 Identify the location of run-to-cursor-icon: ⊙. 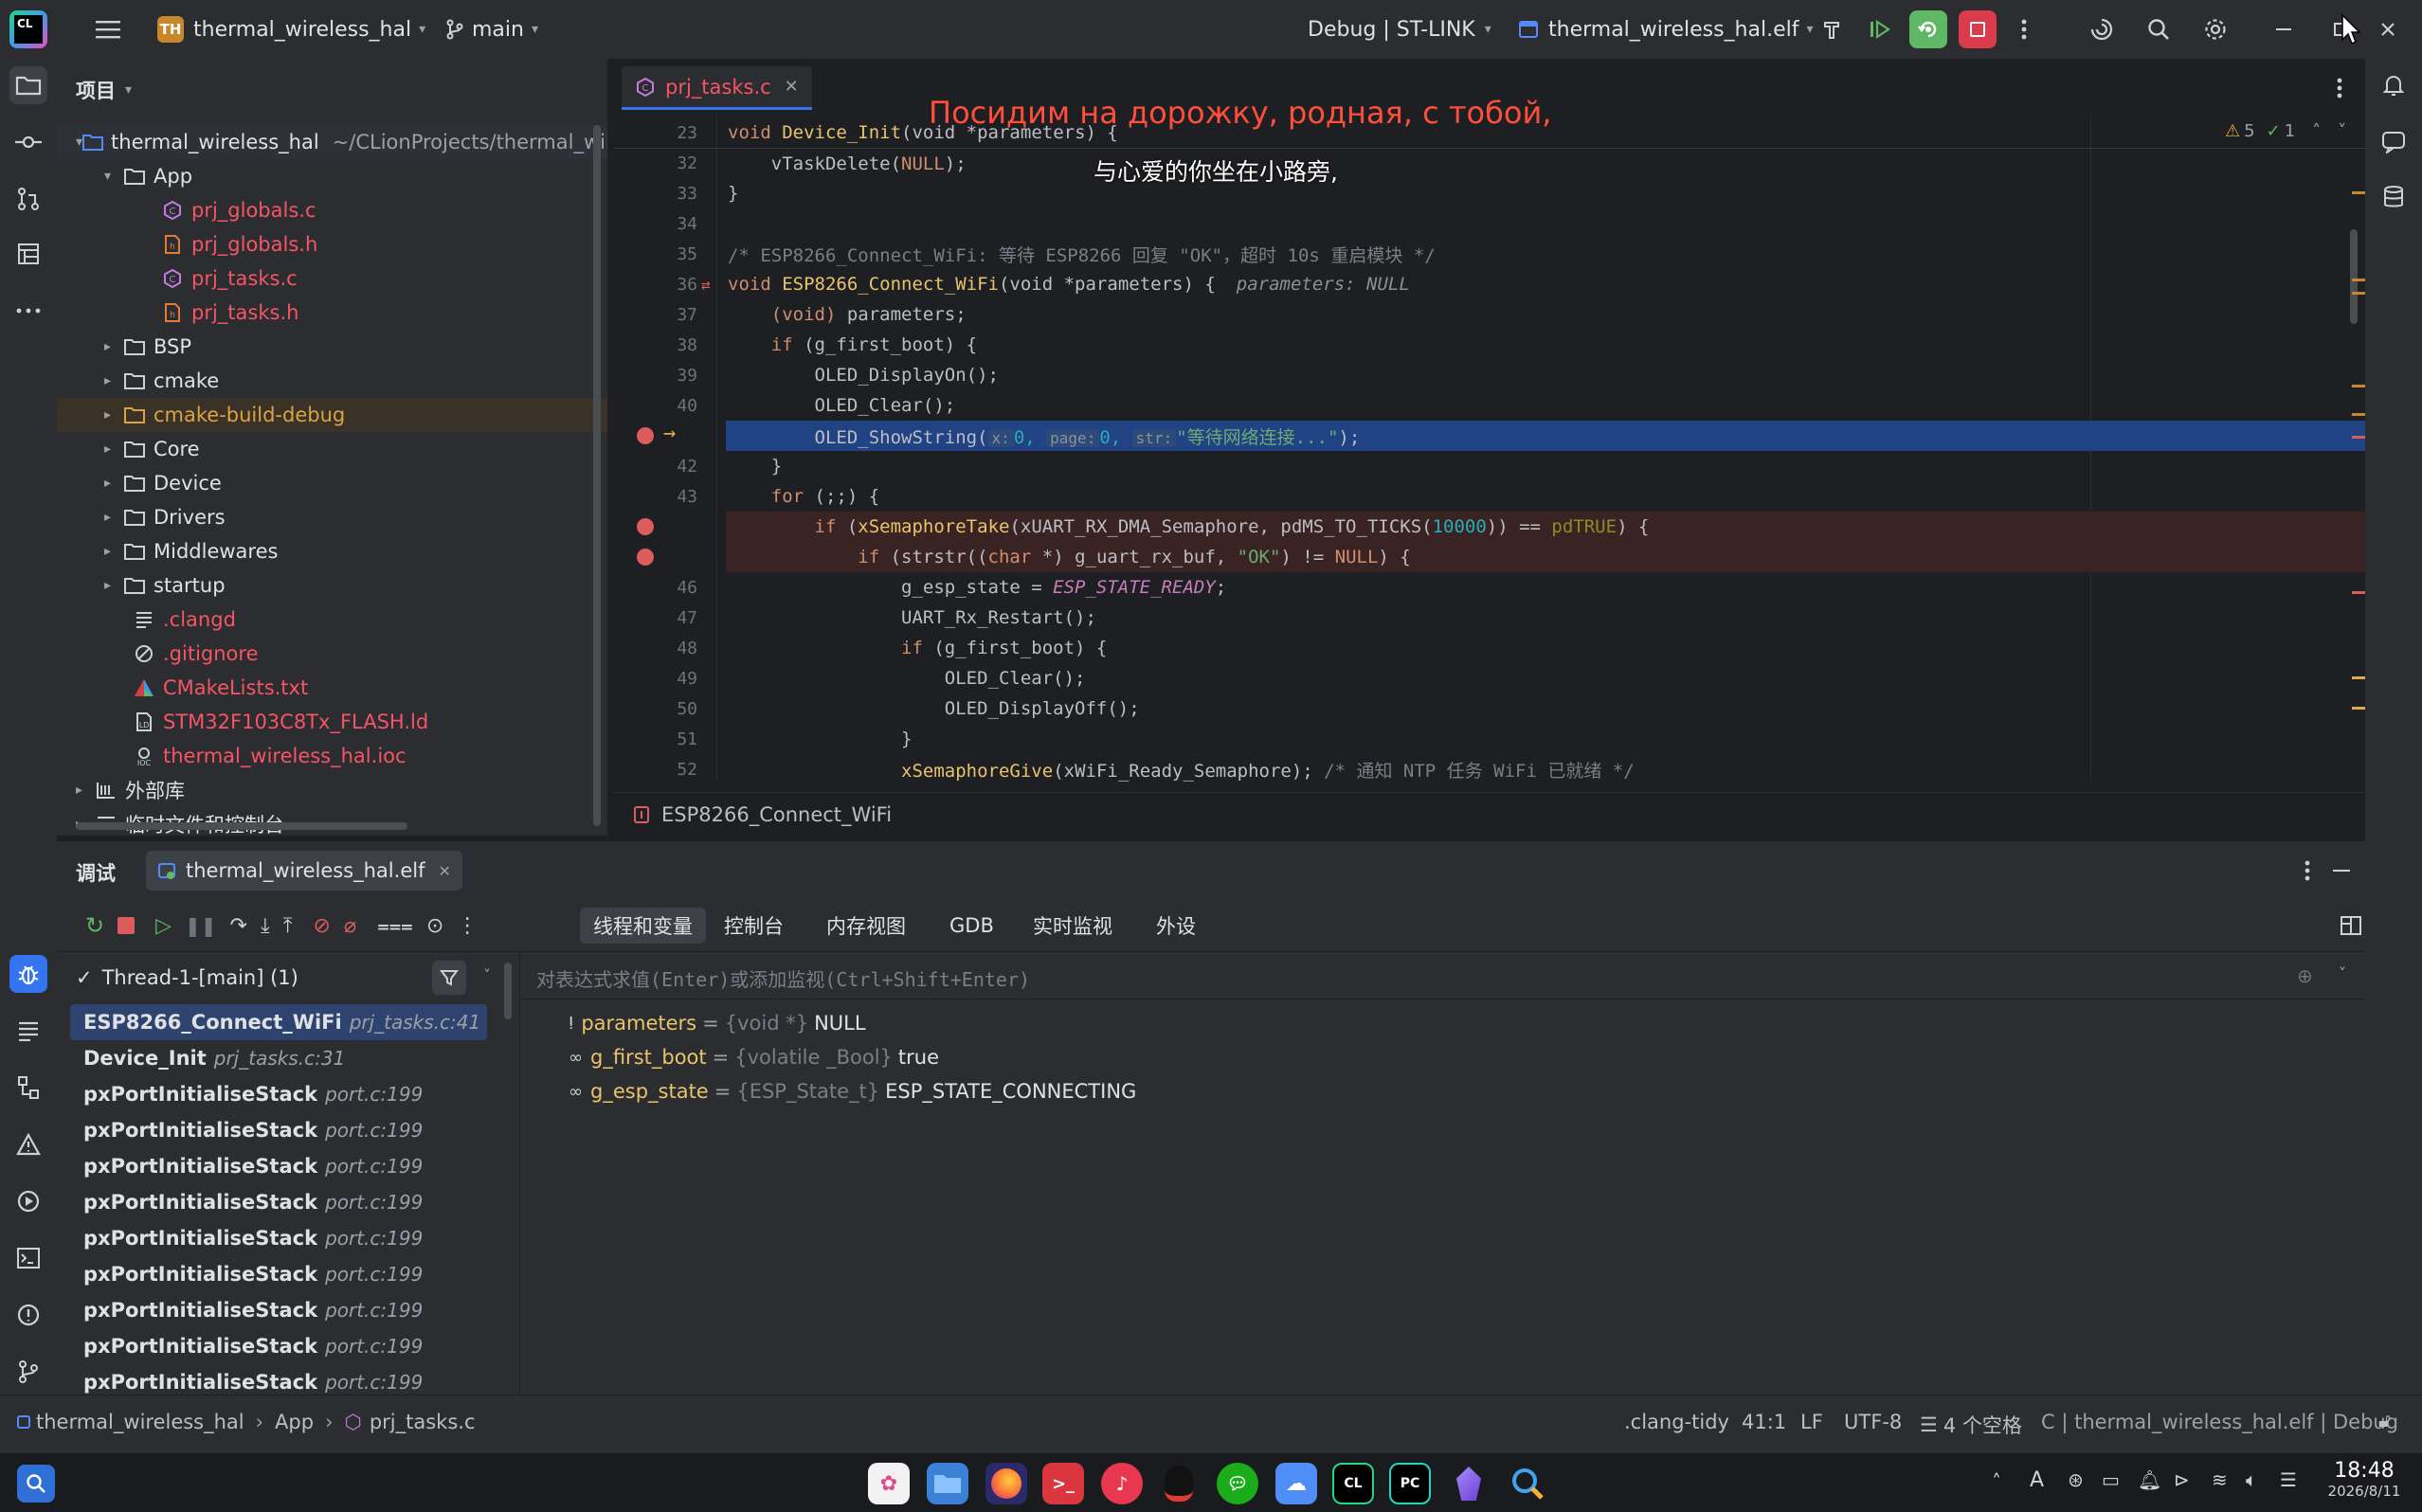
(434, 926).